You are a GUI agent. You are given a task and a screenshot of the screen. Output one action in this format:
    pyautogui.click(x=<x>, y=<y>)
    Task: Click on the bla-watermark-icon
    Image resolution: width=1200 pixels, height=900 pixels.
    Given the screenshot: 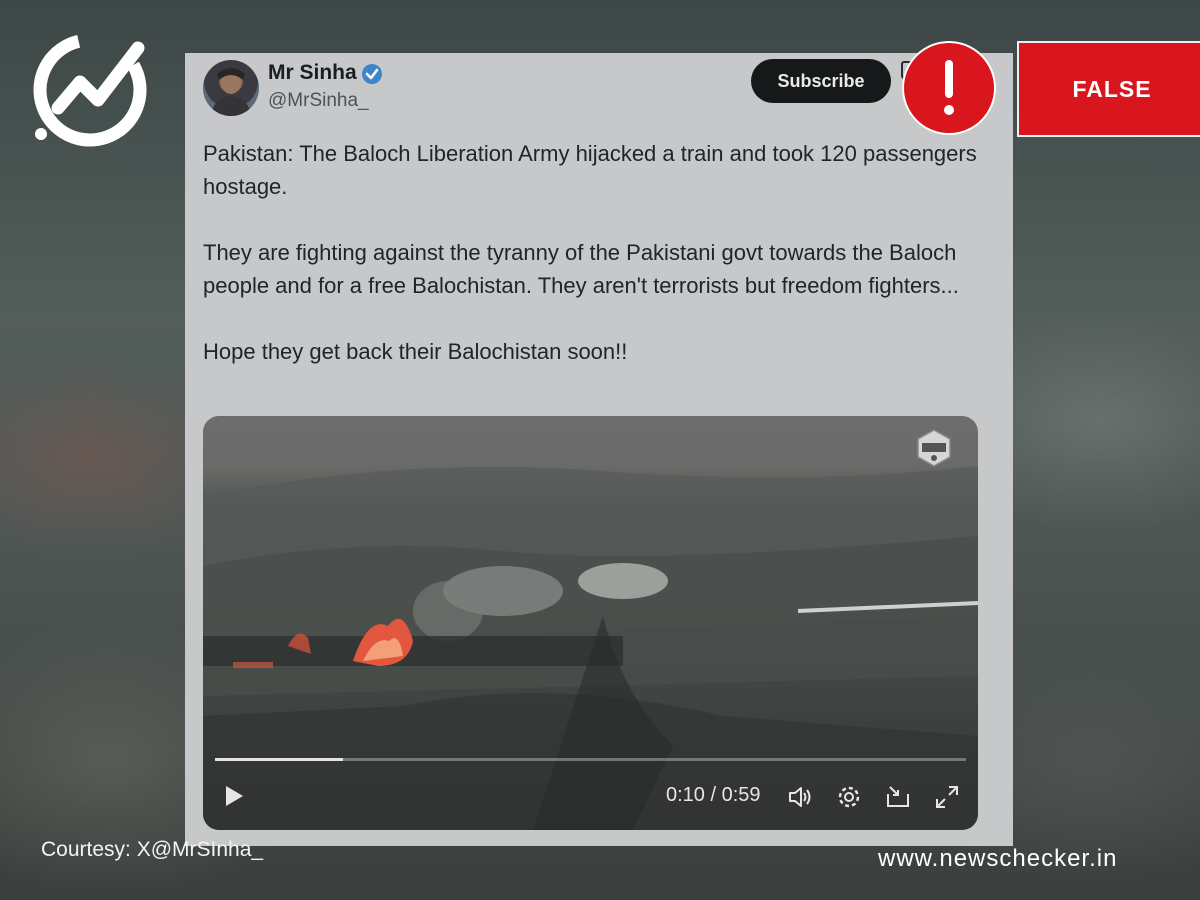 What is the action you would take?
    pyautogui.click(x=934, y=448)
    